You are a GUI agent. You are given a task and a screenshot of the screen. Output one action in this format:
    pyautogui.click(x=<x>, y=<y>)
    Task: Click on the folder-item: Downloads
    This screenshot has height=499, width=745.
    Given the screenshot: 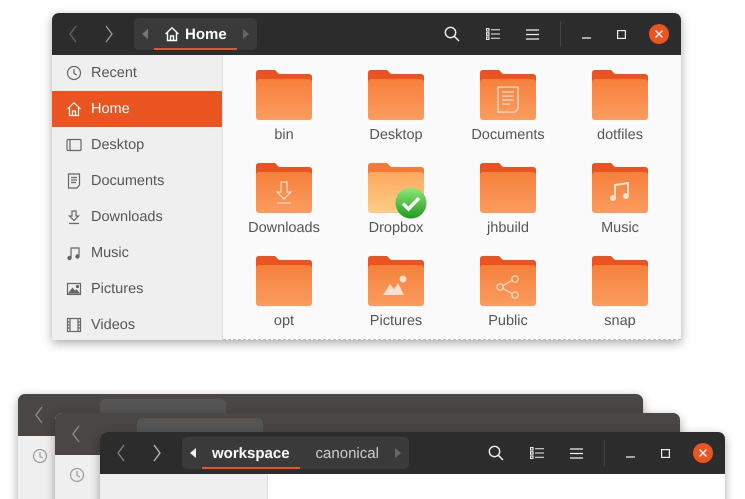 What is the action you would take?
    pyautogui.click(x=284, y=206)
    